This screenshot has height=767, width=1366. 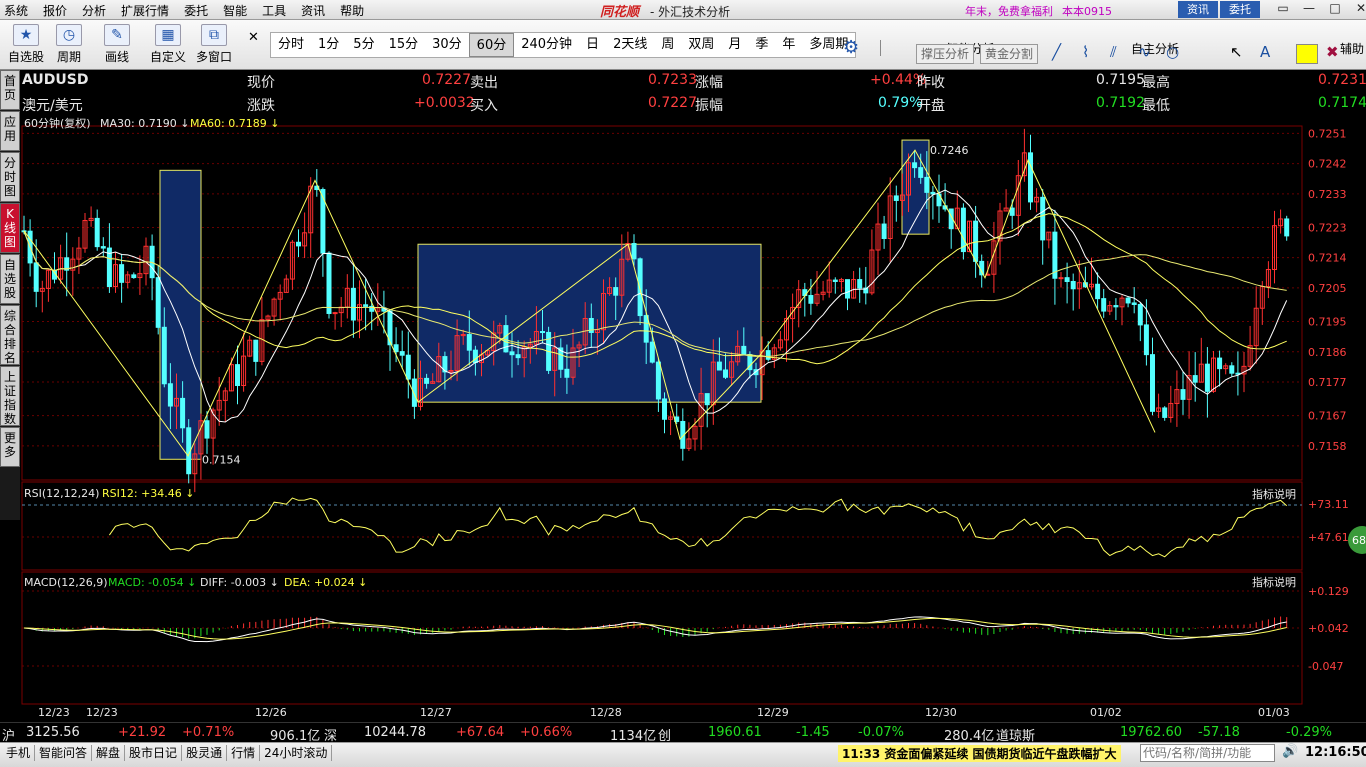 I want to click on menu-item-6: 工具, so click(x=274, y=10).